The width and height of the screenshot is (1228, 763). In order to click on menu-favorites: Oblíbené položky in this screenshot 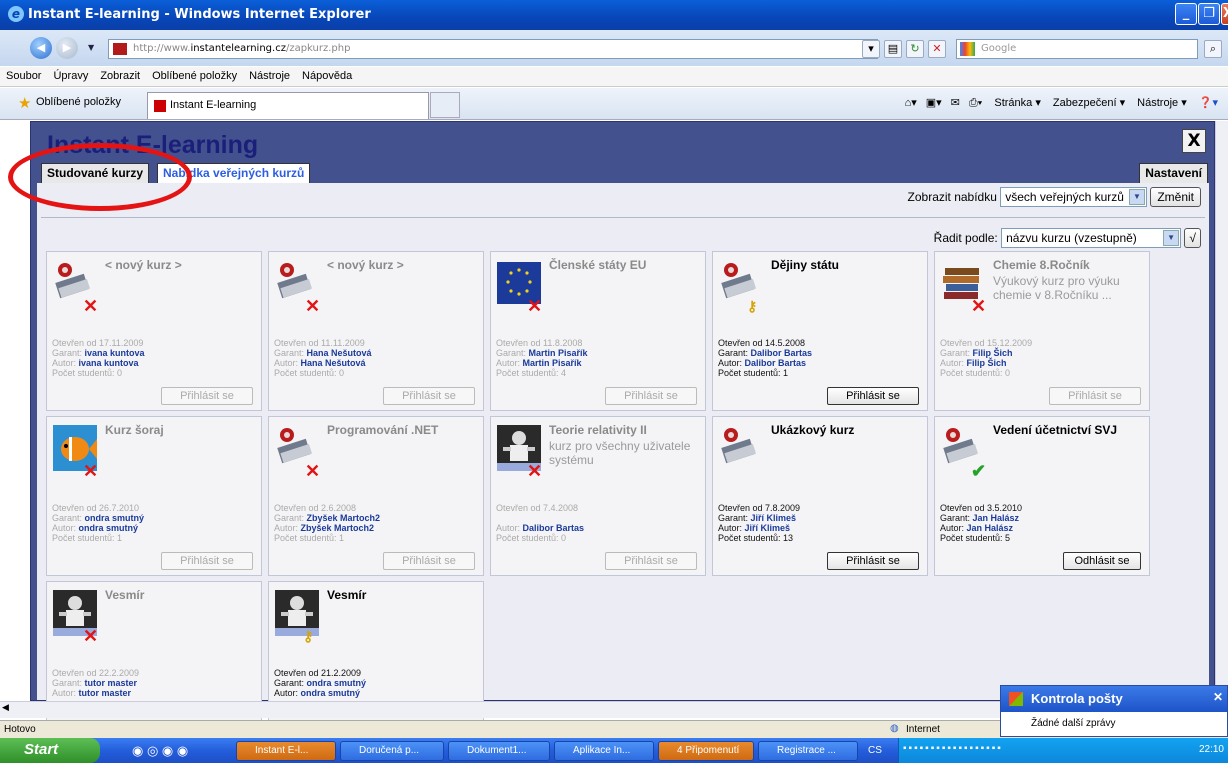, I will do `click(194, 74)`.